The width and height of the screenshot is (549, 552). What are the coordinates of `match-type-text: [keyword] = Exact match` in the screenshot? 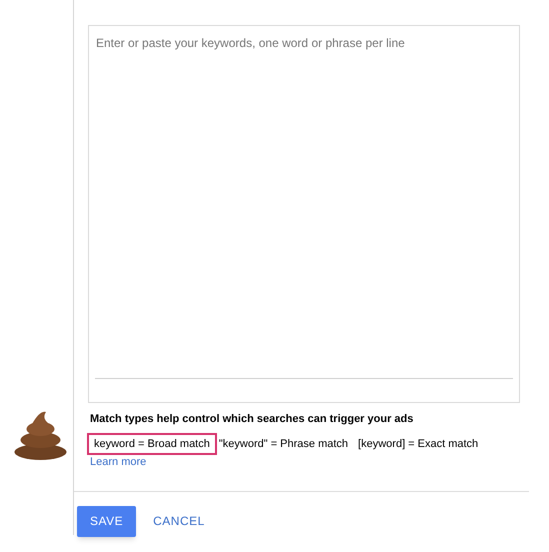 It's located at (418, 444).